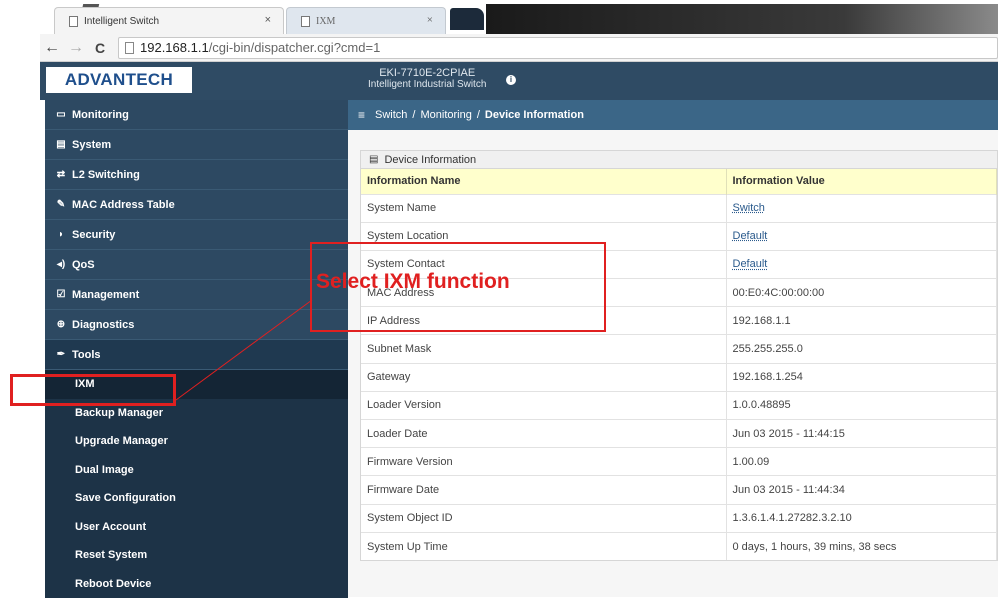 The image size is (998, 598). What do you see at coordinates (61, 294) in the screenshot?
I see `edit-icon: ☑` at bounding box center [61, 294].